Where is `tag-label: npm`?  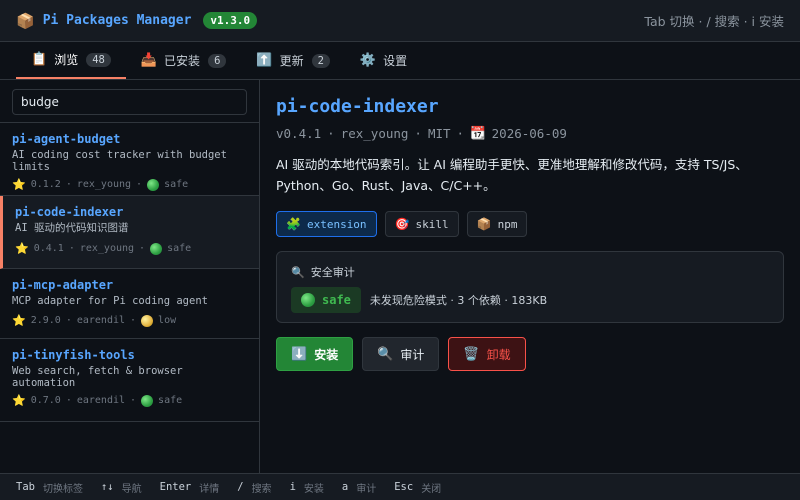
tag-label: npm is located at coordinates (507, 224).